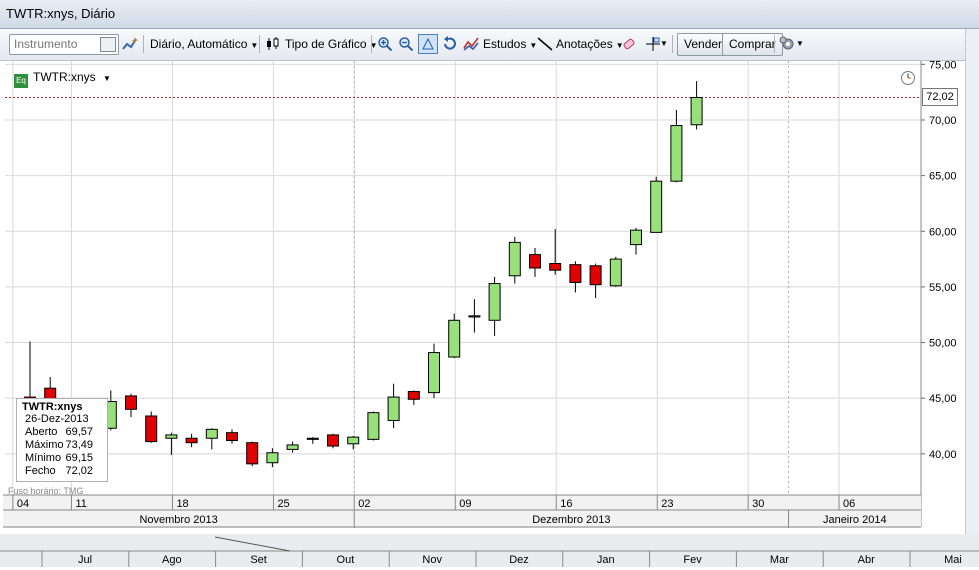 Image resolution: width=979 pixels, height=570 pixels. What do you see at coordinates (779, 560) in the screenshot?
I see `timeline-month-label: Mar` at bounding box center [779, 560].